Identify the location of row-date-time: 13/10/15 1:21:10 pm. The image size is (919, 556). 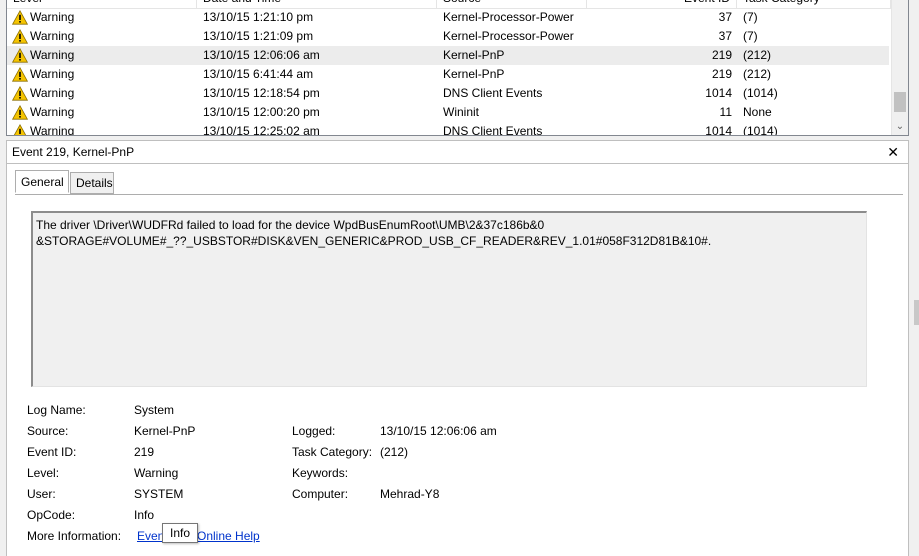
(258, 17).